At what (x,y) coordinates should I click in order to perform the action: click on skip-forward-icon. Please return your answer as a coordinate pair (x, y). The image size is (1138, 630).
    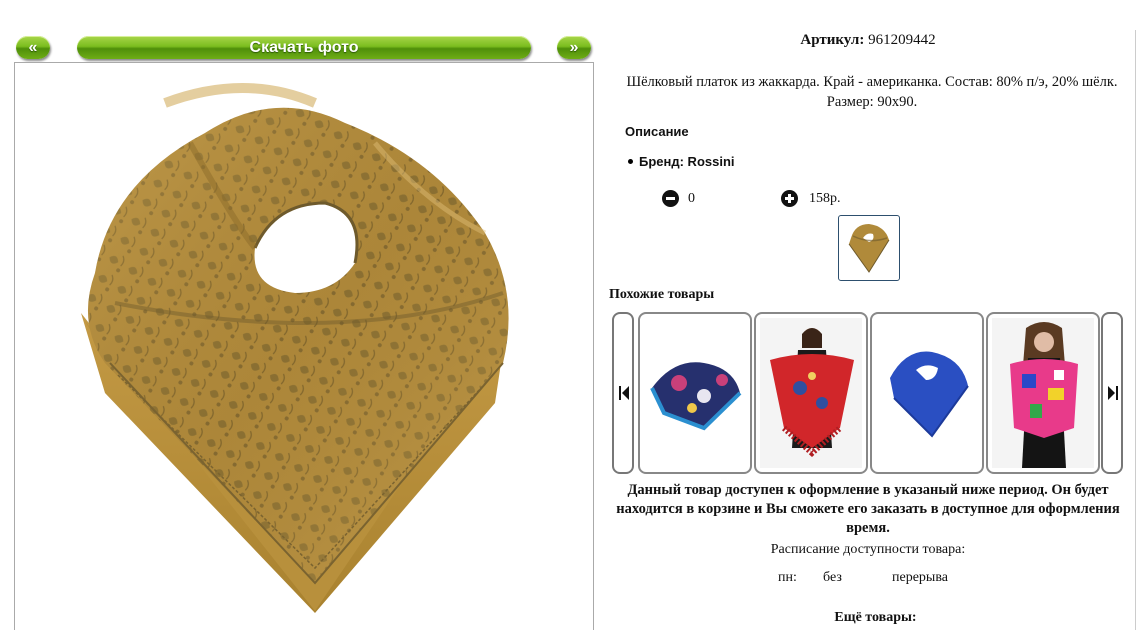
    Looking at the image, I should click on (1113, 393).